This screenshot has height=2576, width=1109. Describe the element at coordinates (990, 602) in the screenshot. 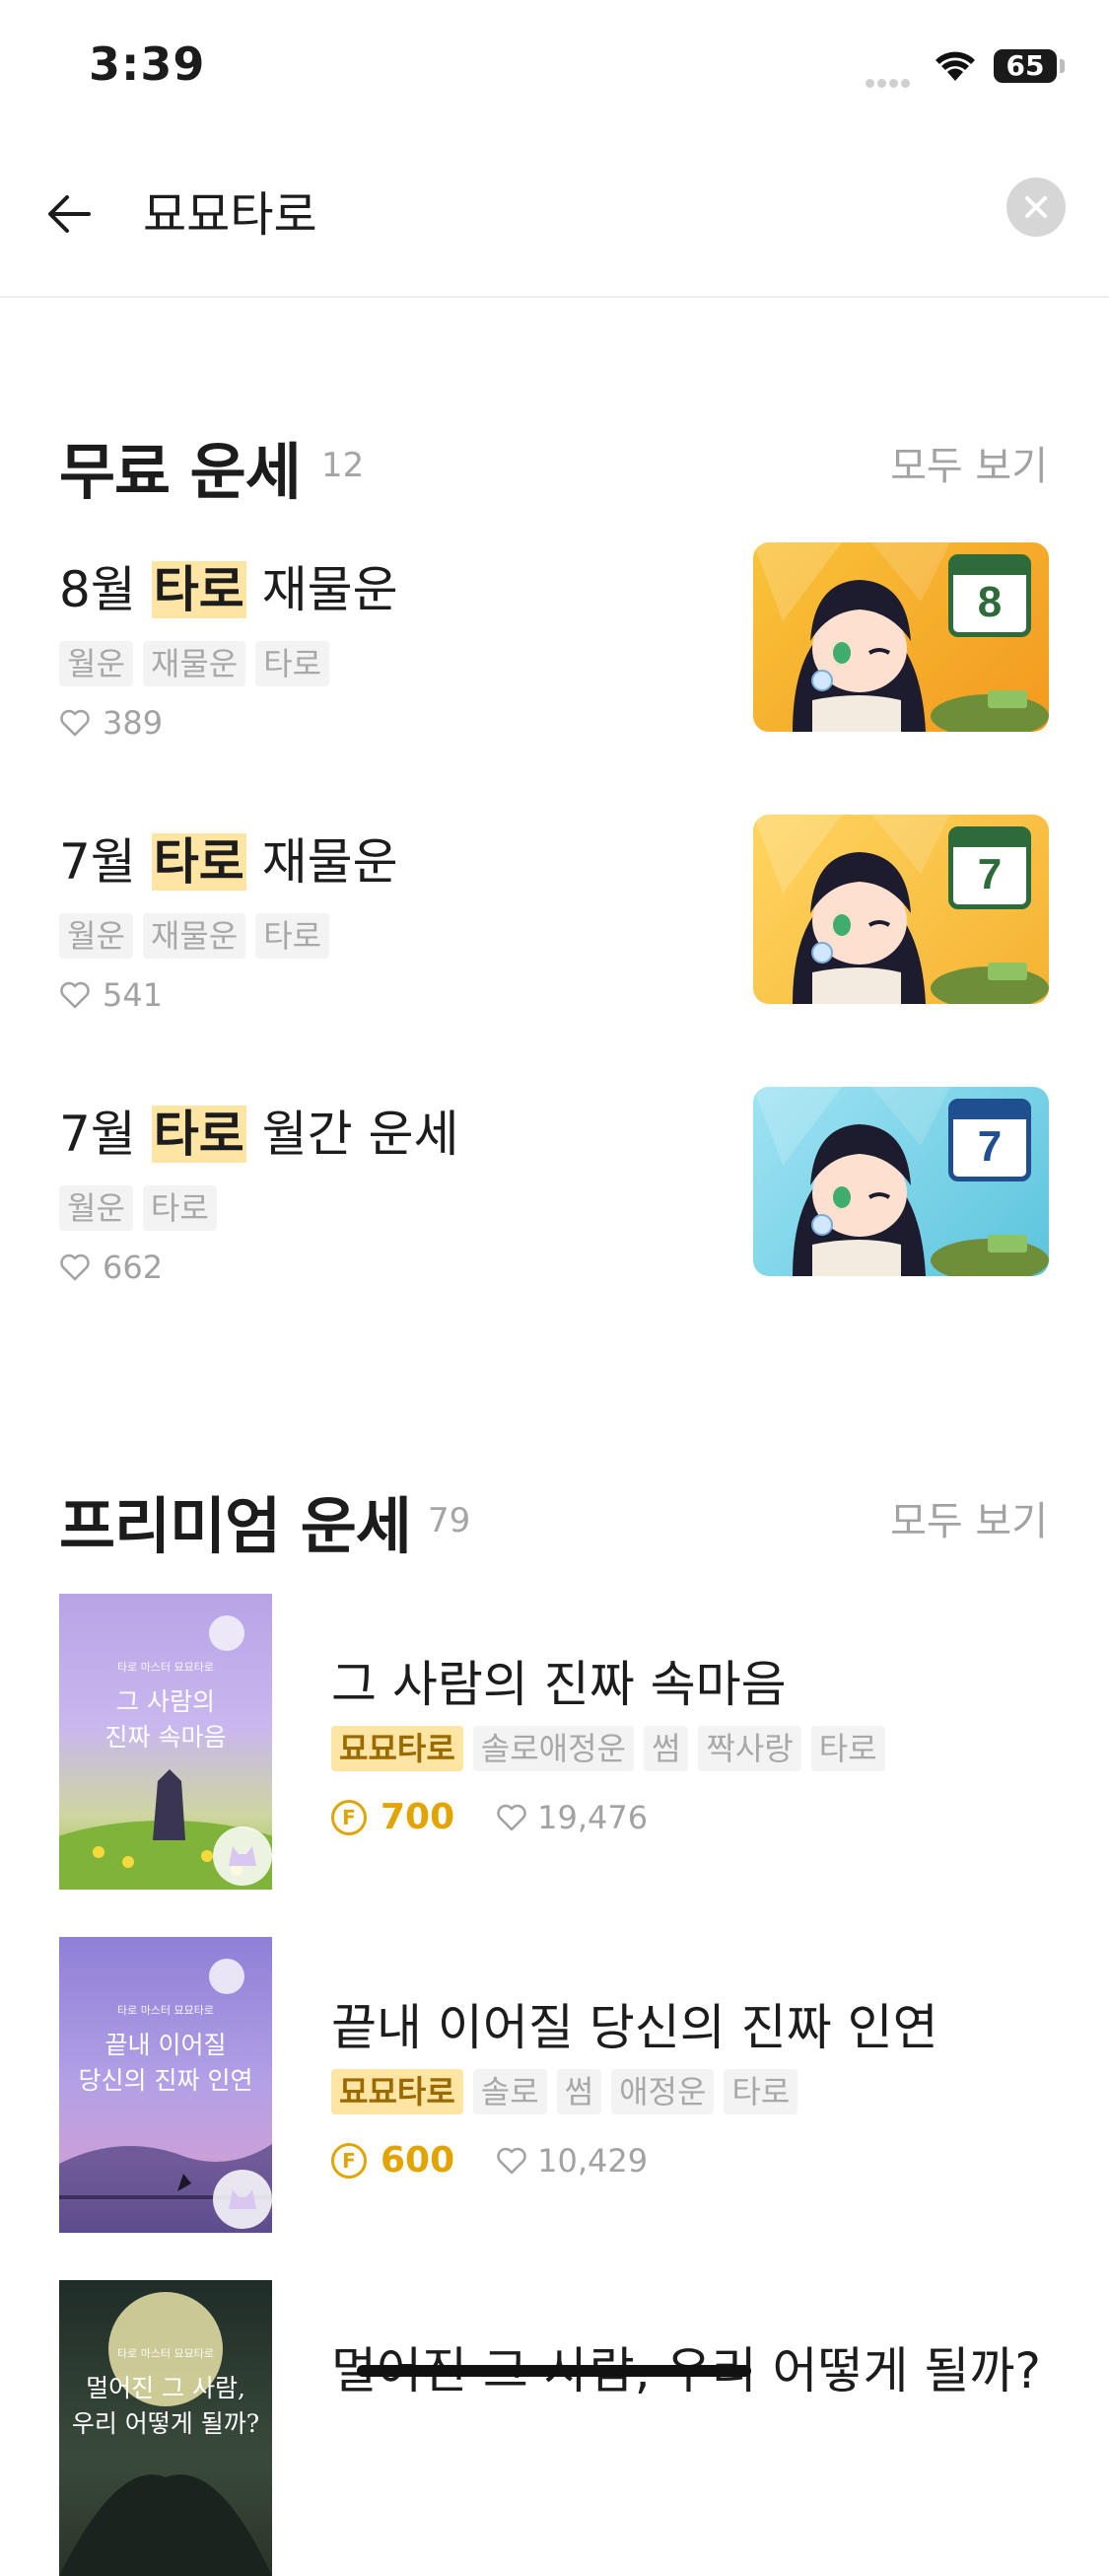

I see `calendar-badge: 8` at that location.